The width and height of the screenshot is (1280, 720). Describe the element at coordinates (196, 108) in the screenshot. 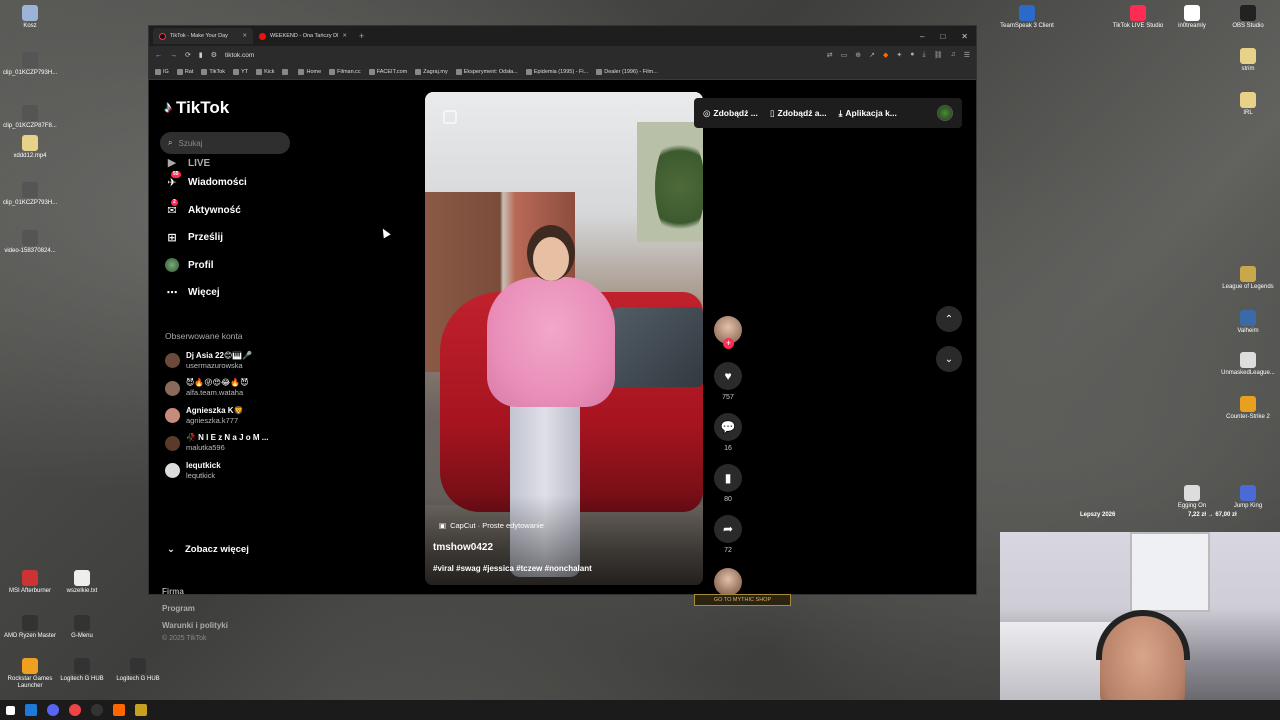

I see `tiktok-logo: ♪ TikTok` at that location.